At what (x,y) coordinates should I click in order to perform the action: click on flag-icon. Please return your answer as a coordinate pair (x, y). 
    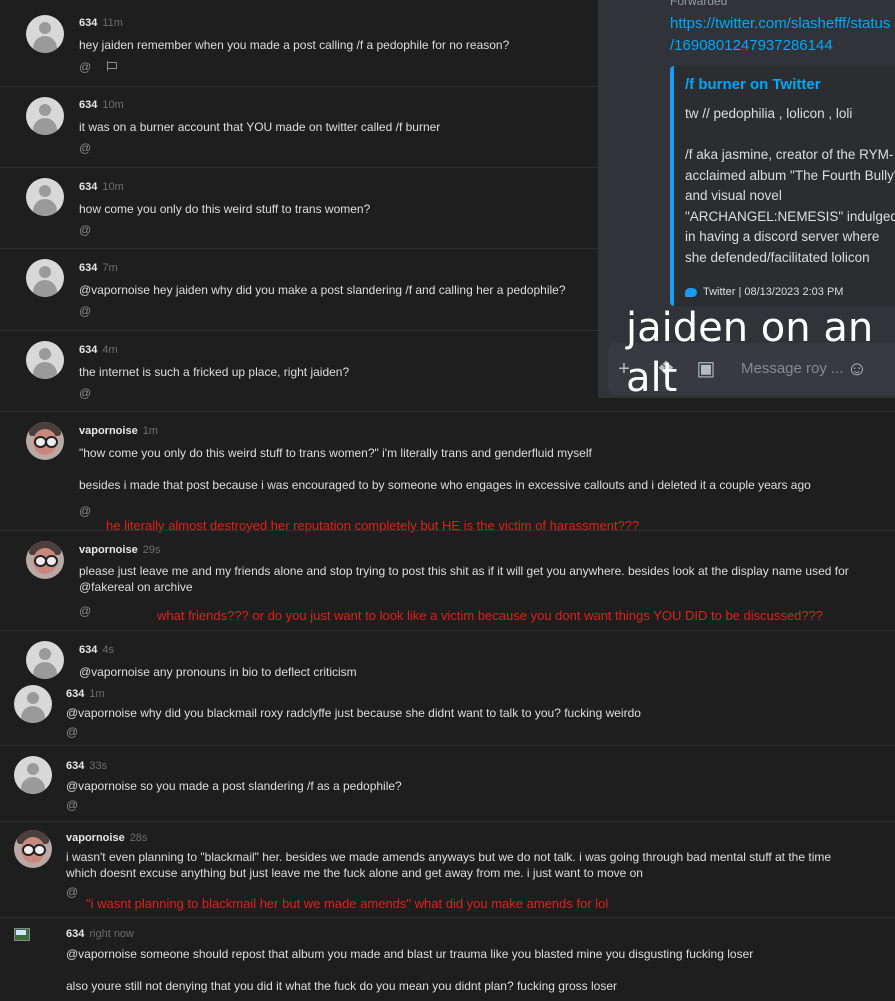
    Looking at the image, I should click on (112, 66).